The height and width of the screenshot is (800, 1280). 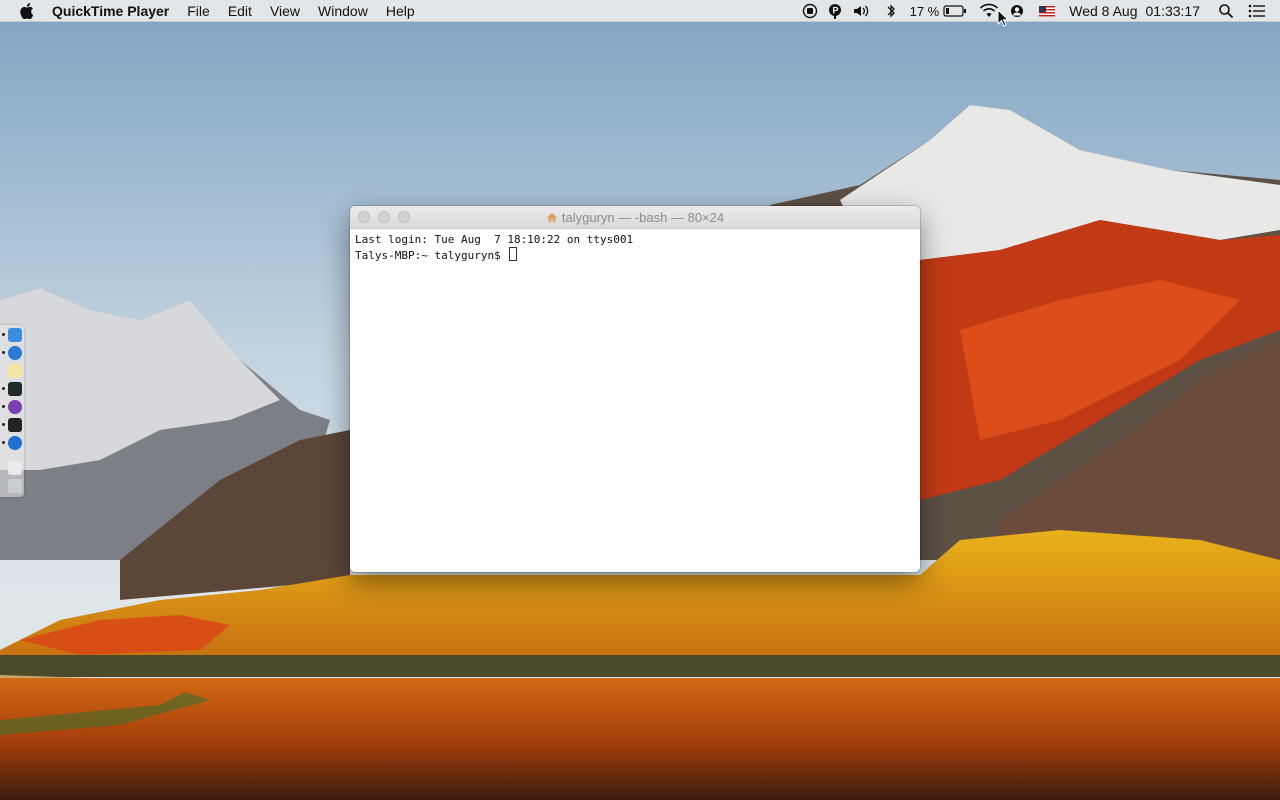 I want to click on svg-text: P, so click(x=835, y=11).